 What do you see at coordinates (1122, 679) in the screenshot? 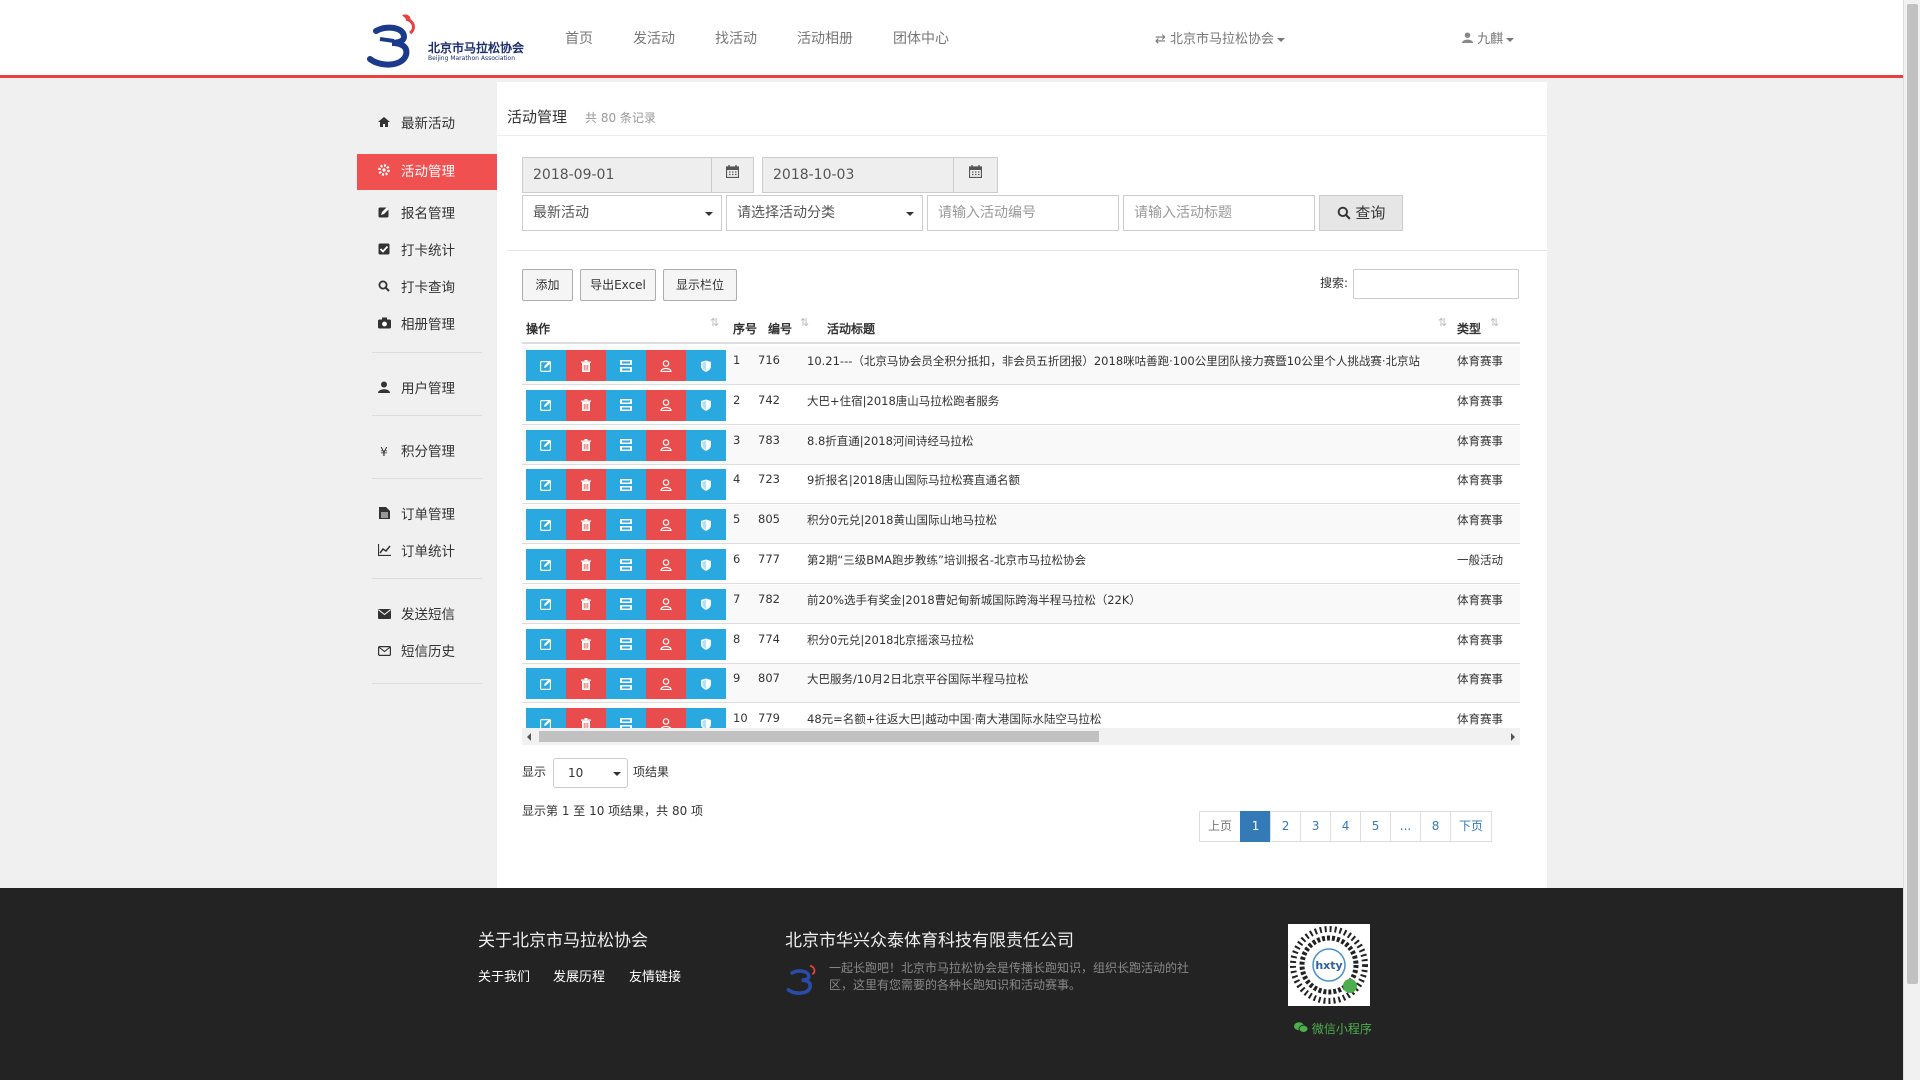
I see `cell-title: 大巴服务/10月2日北京平谷国际半程马拉松` at bounding box center [1122, 679].